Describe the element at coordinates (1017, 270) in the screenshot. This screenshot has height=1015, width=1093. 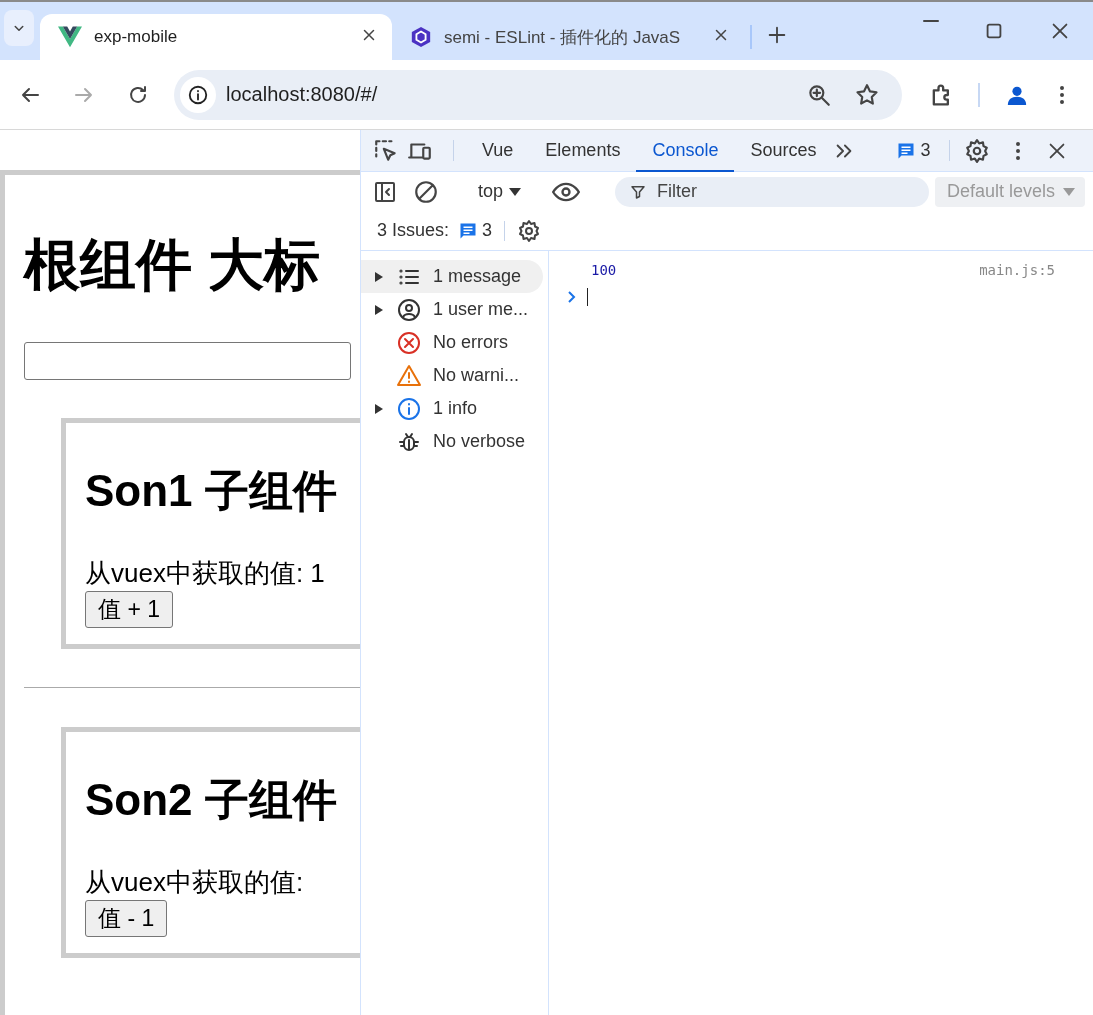
I see `source-link: main.js:5` at that location.